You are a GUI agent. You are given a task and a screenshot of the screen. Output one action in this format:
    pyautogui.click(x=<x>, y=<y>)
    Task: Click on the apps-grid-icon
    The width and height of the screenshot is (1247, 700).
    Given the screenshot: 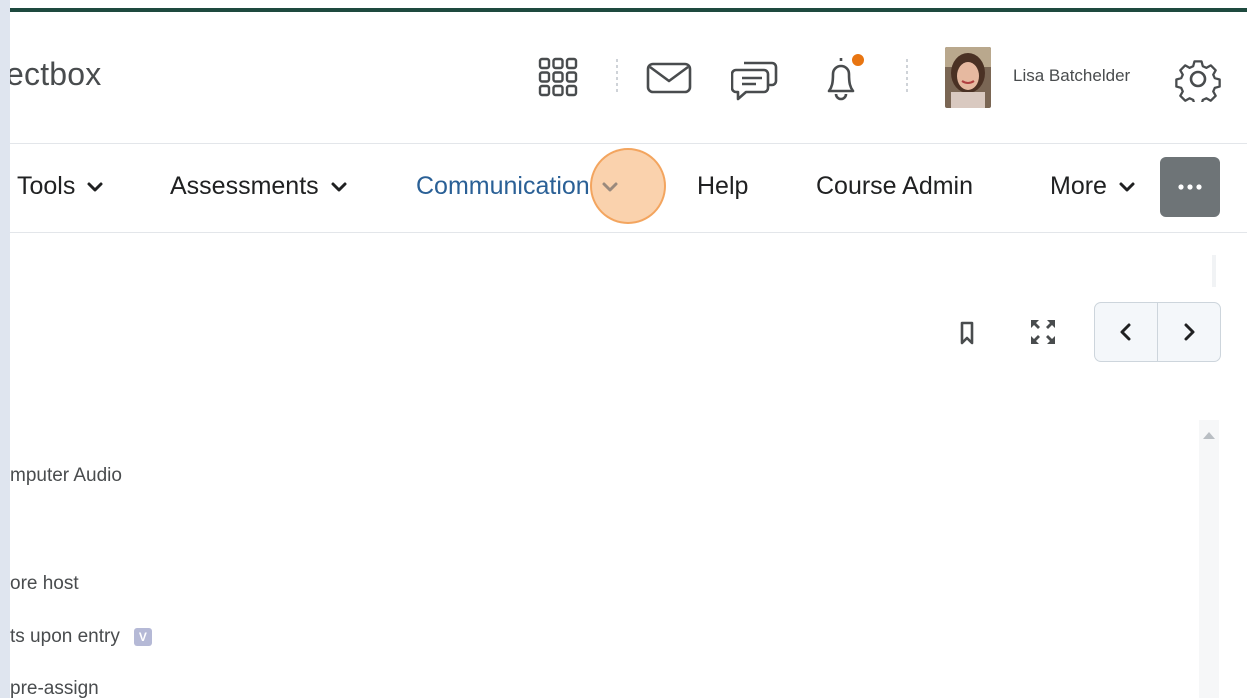 What is the action you would take?
    pyautogui.click(x=558, y=77)
    